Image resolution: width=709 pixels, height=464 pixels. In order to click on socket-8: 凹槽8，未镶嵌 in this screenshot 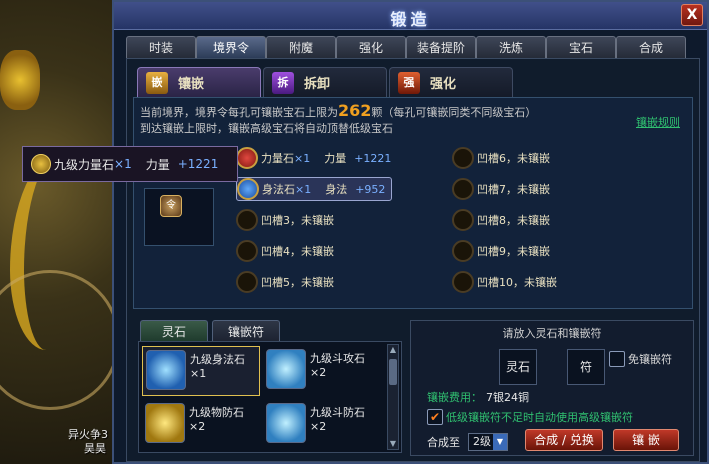, I will do `click(501, 220)`.